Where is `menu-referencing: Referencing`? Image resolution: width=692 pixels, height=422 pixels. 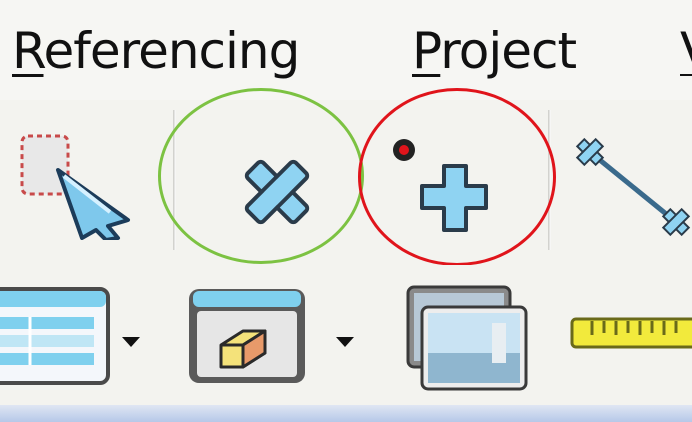
menu-referencing: Referencing is located at coordinates (156, 51).